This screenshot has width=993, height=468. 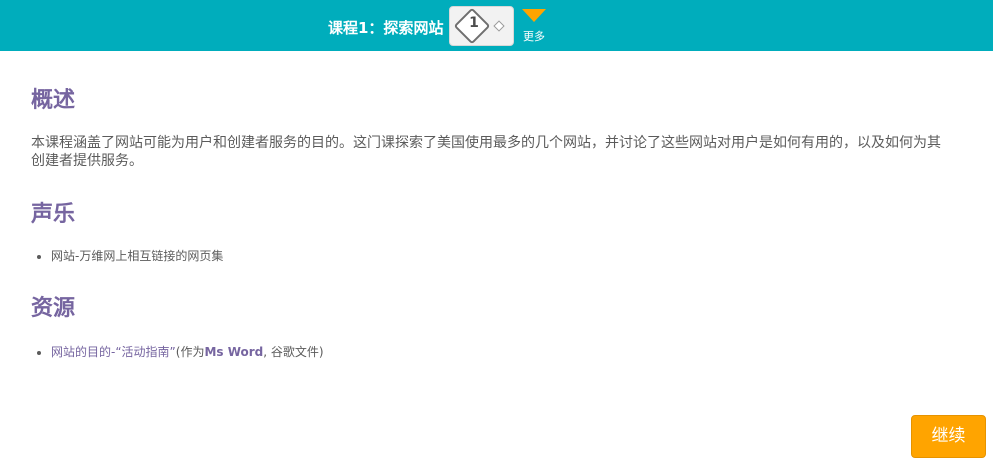 I want to click on lesson-title: 课程1：探索网站, so click(x=386, y=27).